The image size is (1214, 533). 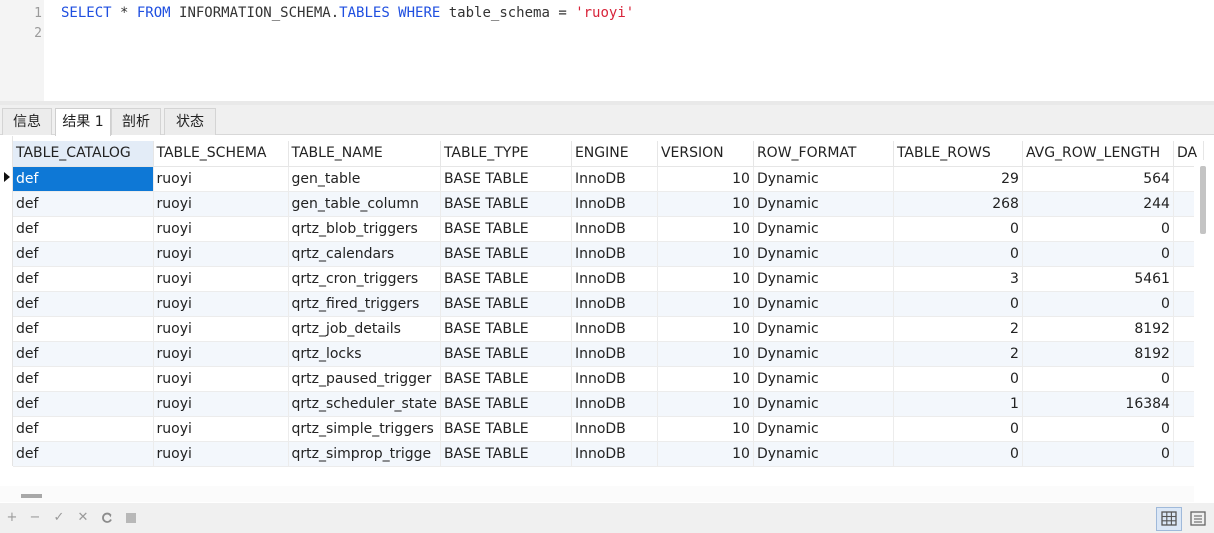 I want to click on table-cell: qrtz_simple_triggers, so click(x=364, y=429).